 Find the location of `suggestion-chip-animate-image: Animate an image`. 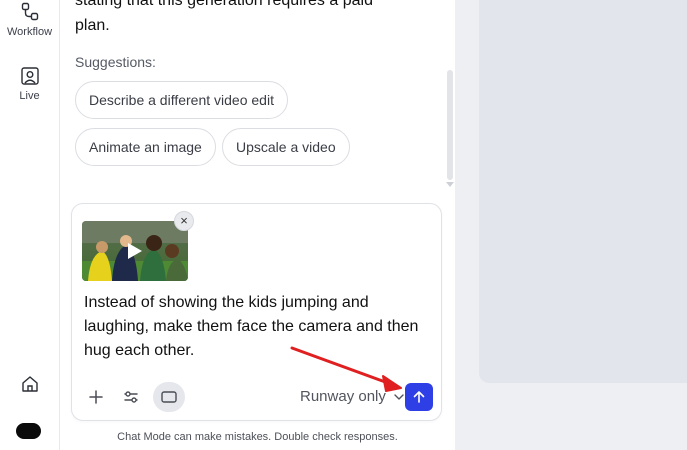

suggestion-chip-animate-image: Animate an image is located at coordinates (145, 147).